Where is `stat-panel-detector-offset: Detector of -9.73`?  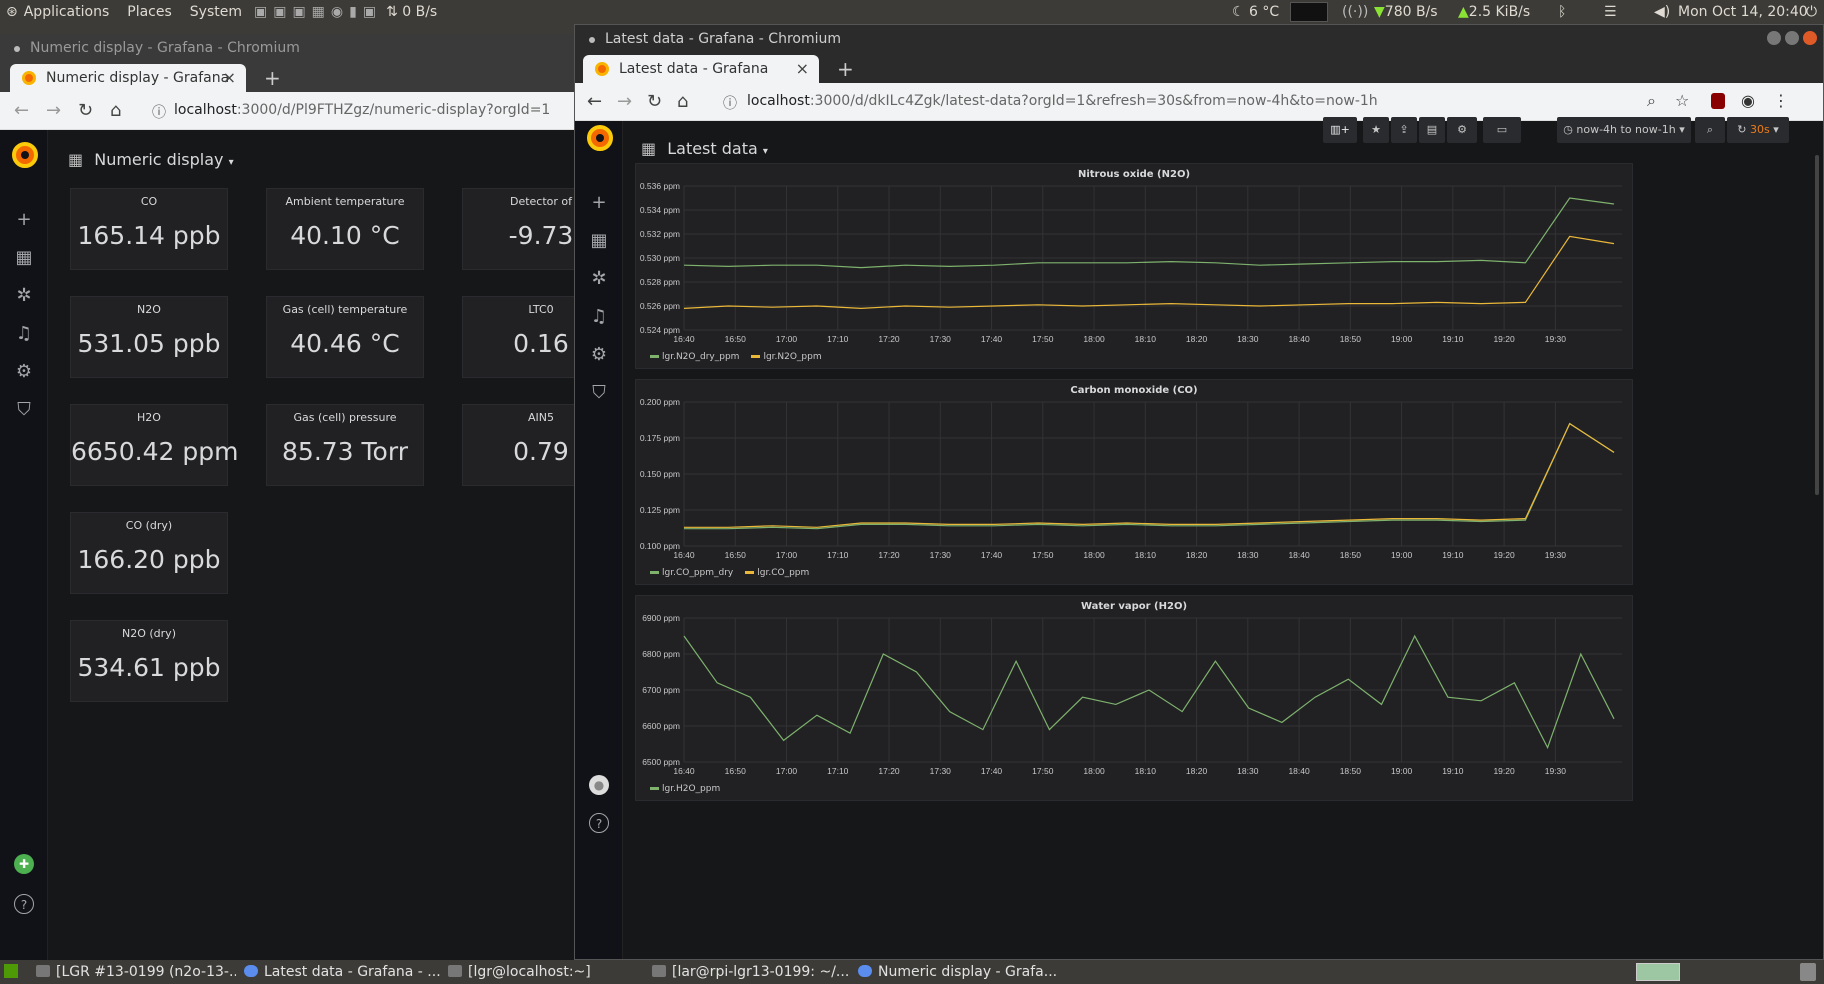 stat-panel-detector-offset: Detector of -9.73 is located at coordinates (519, 229).